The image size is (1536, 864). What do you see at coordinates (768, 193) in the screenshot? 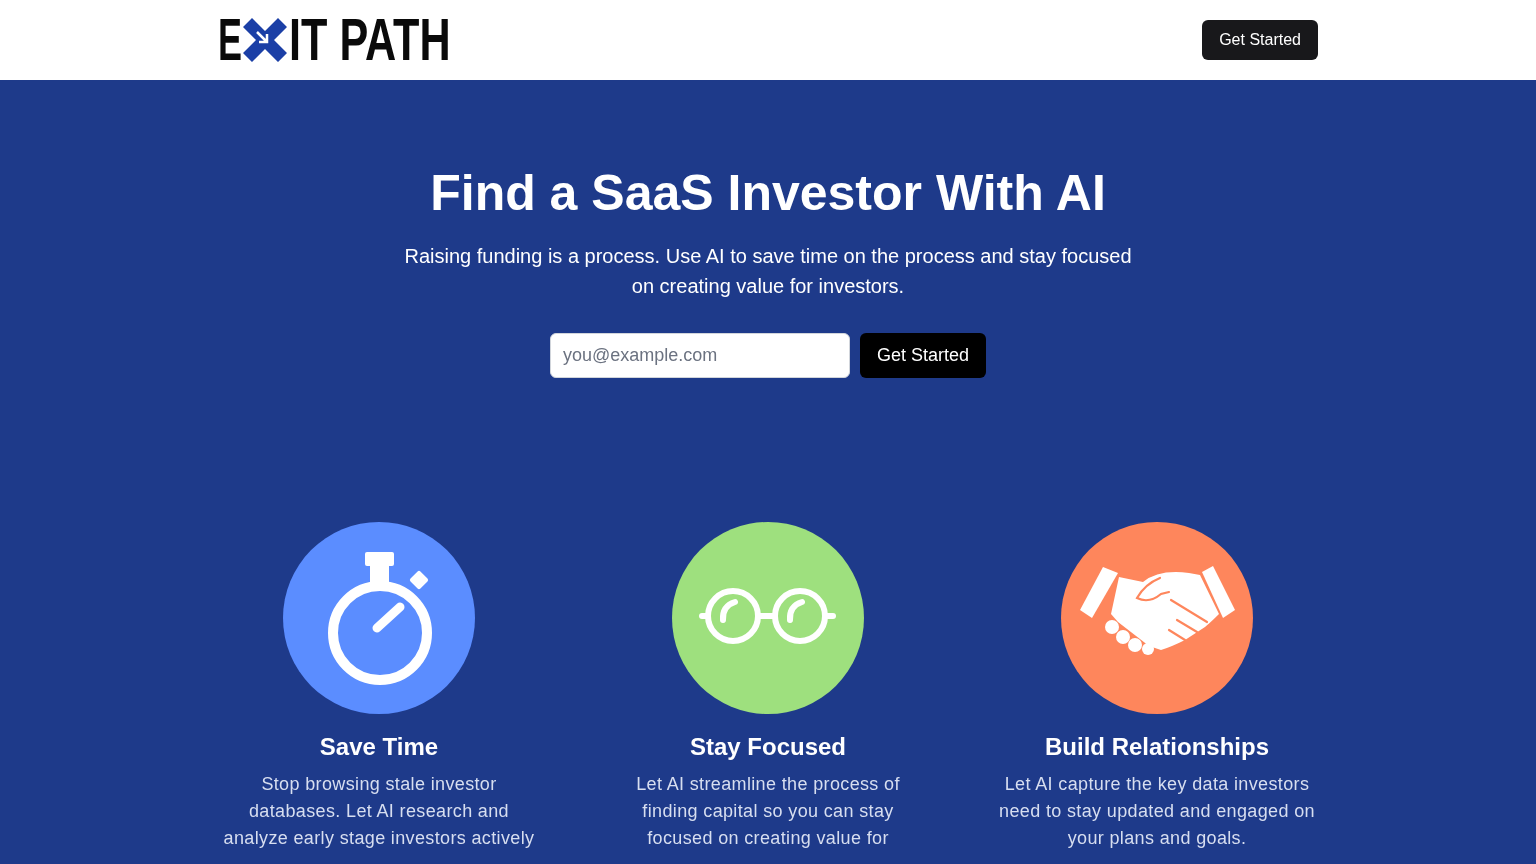
I see `hero-title: Find a SaaS Investor With AI` at bounding box center [768, 193].